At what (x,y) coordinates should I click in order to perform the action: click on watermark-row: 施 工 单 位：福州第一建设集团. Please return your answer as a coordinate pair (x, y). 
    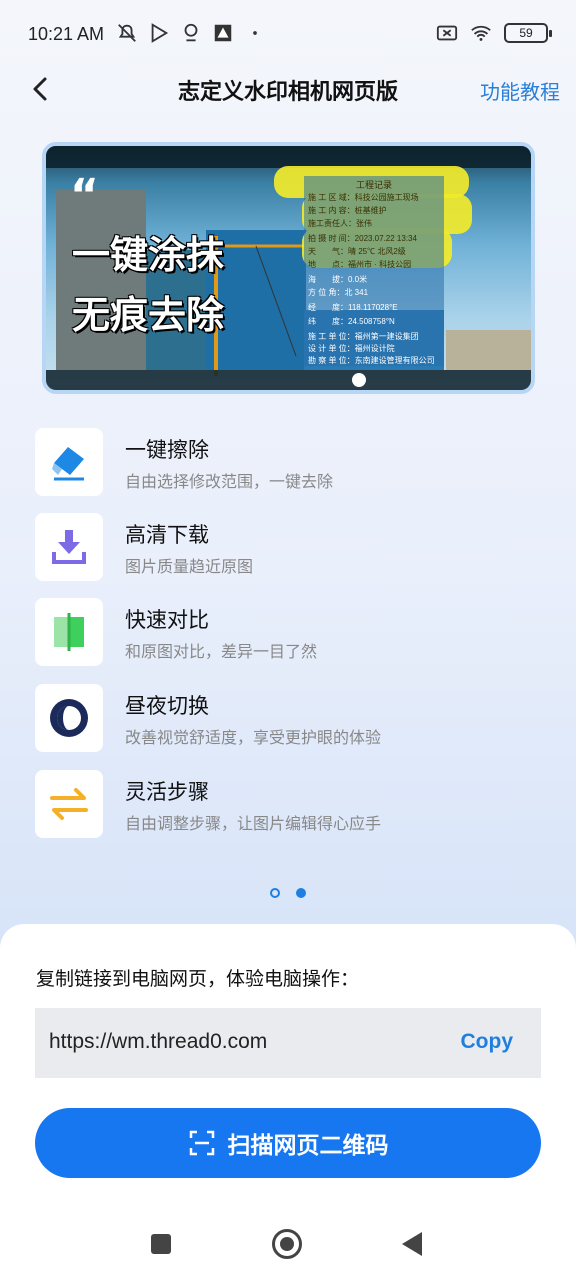
    Looking at the image, I should click on (363, 336).